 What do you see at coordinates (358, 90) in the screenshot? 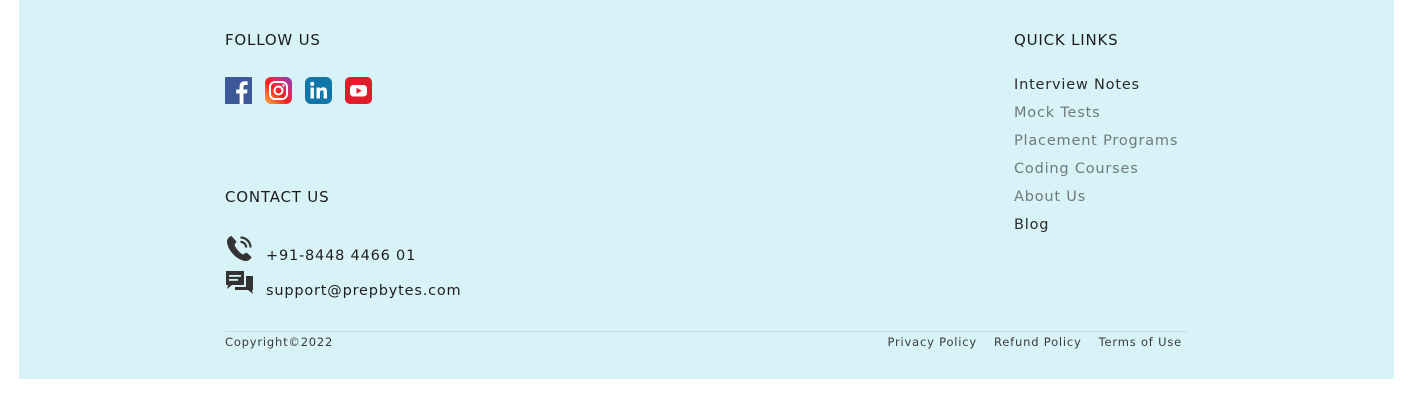
I see `youtube-icon` at bounding box center [358, 90].